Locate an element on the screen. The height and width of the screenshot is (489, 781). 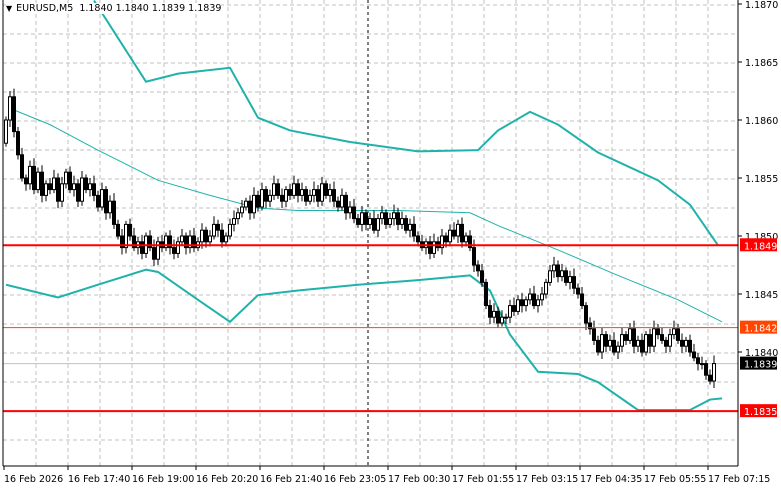
ohlc-close: 1.1839 is located at coordinates (205, 8).